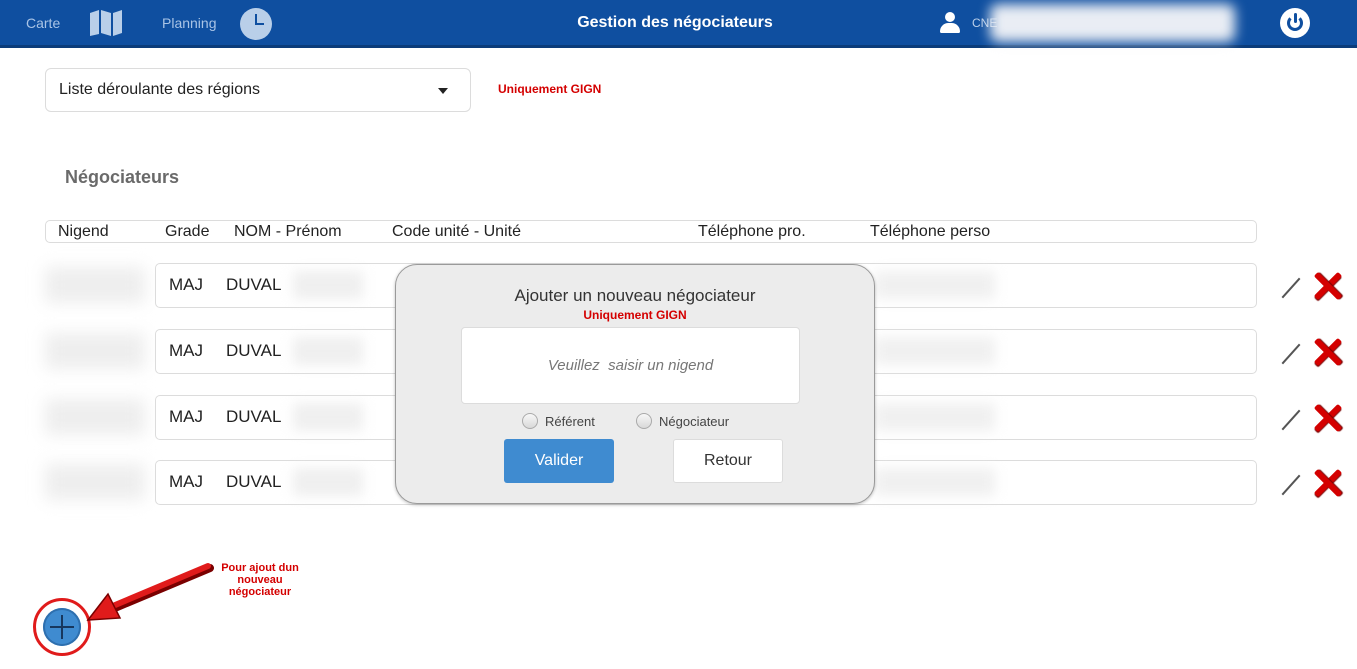 The height and width of the screenshot is (669, 1357). Describe the element at coordinates (288, 231) in the screenshot. I see `col-nom-prenom: NOM - Prénom` at that location.